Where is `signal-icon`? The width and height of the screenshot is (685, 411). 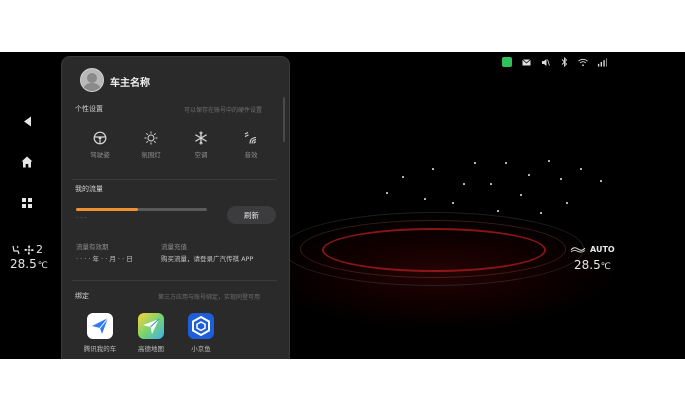
signal-icon is located at coordinates (602, 62).